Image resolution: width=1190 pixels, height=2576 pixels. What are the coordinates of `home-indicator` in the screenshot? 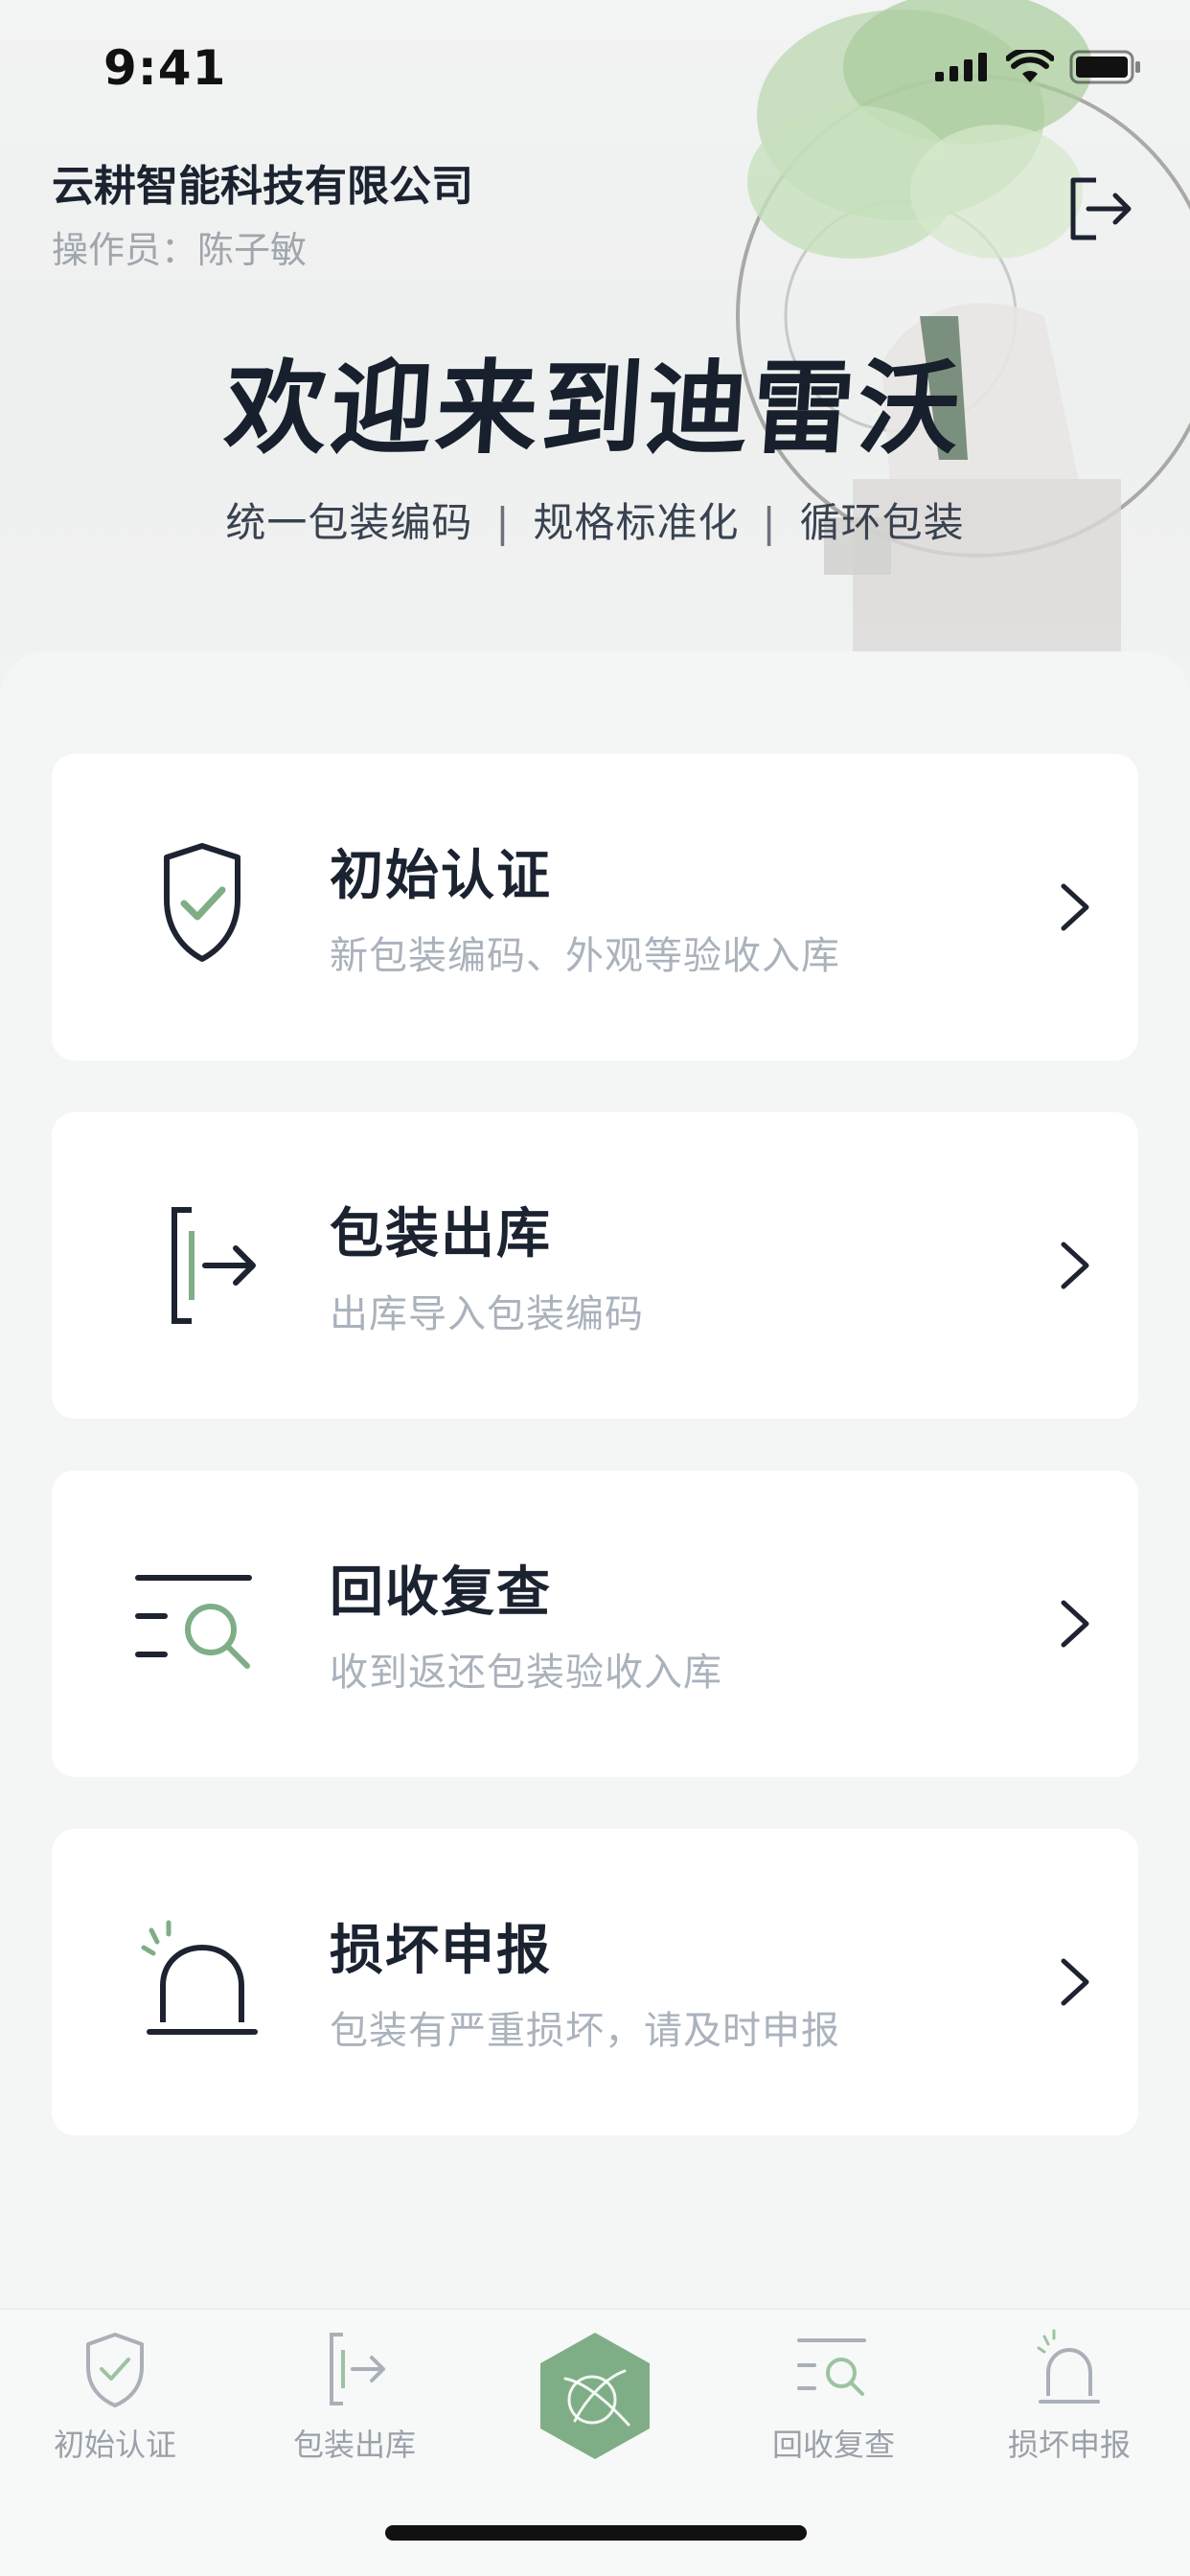 It's located at (596, 2533).